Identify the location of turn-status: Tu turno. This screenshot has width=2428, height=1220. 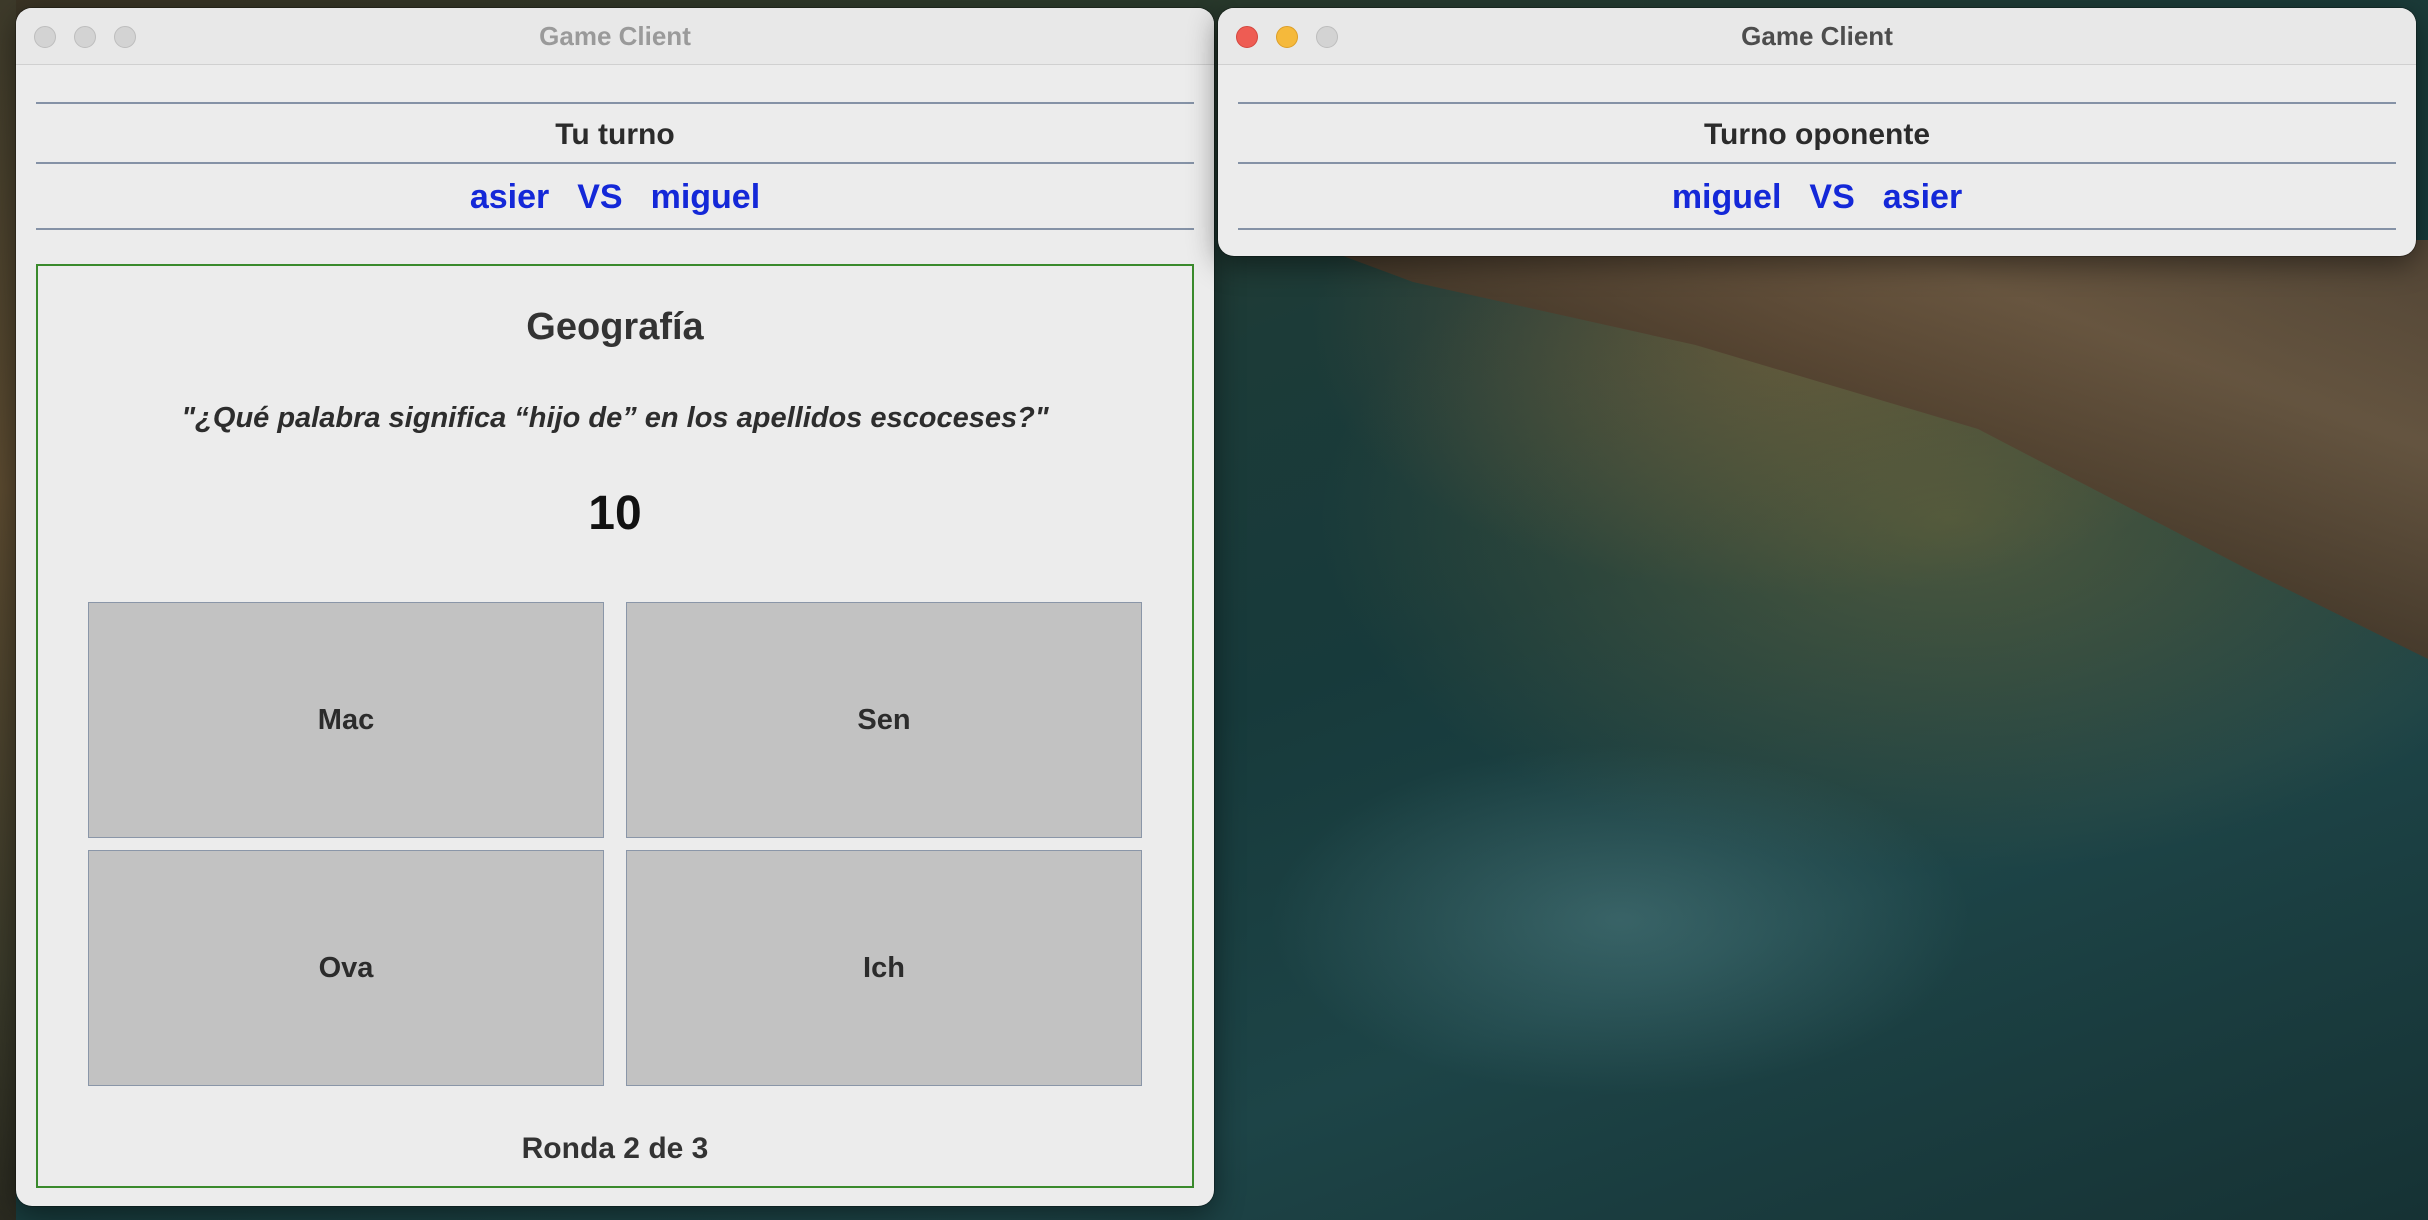
(615, 134).